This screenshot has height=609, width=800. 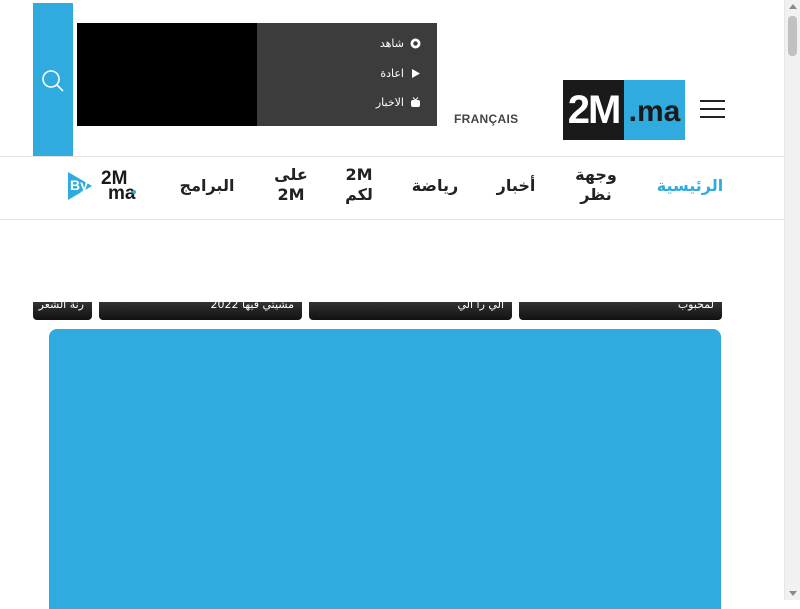 I want to click on live-menu-label: اعادة, so click(x=392, y=73).